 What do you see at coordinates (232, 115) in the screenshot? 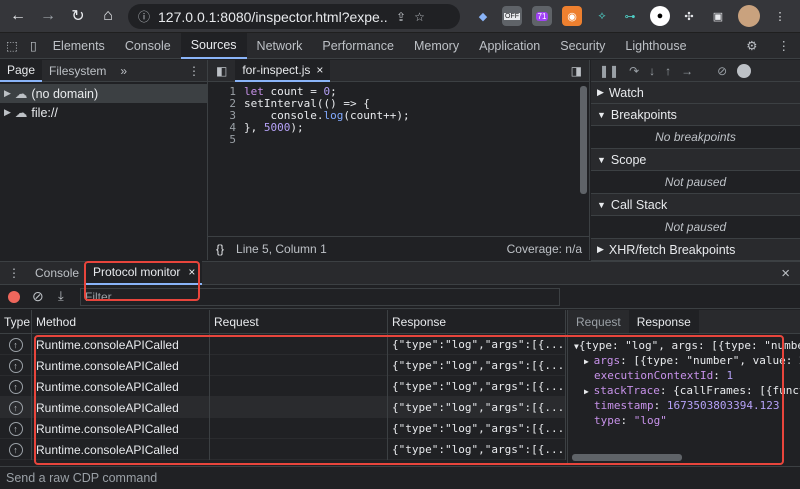
I see `line-number: 3` at bounding box center [232, 115].